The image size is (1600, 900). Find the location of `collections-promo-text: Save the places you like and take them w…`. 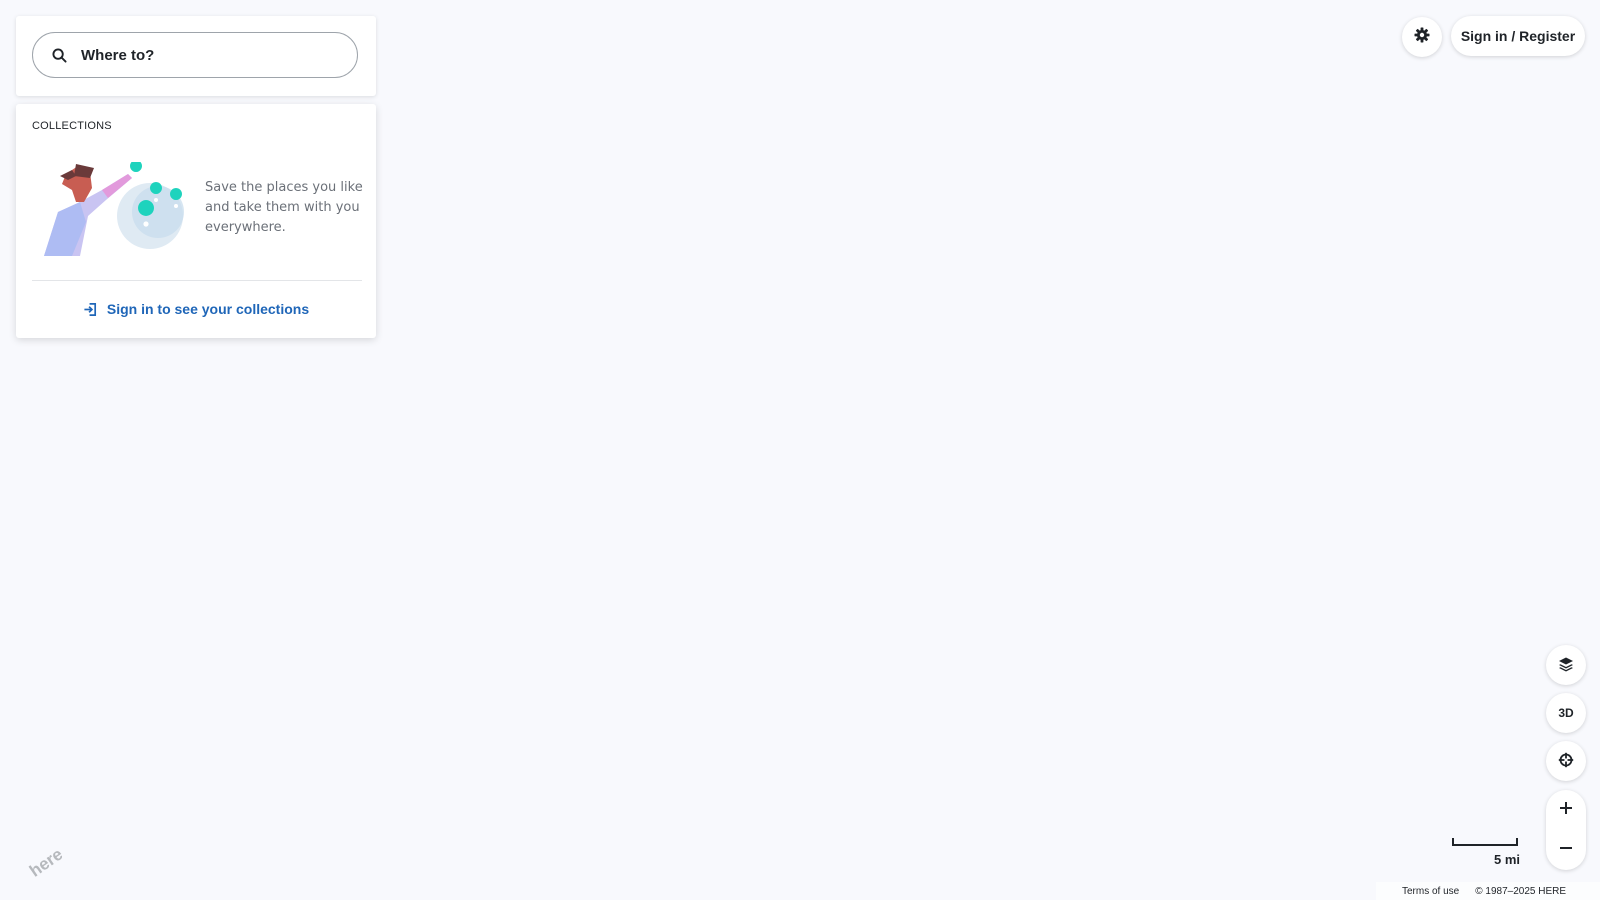

collections-promo-text: Save the places you like and take them w… is located at coordinates (284, 207).